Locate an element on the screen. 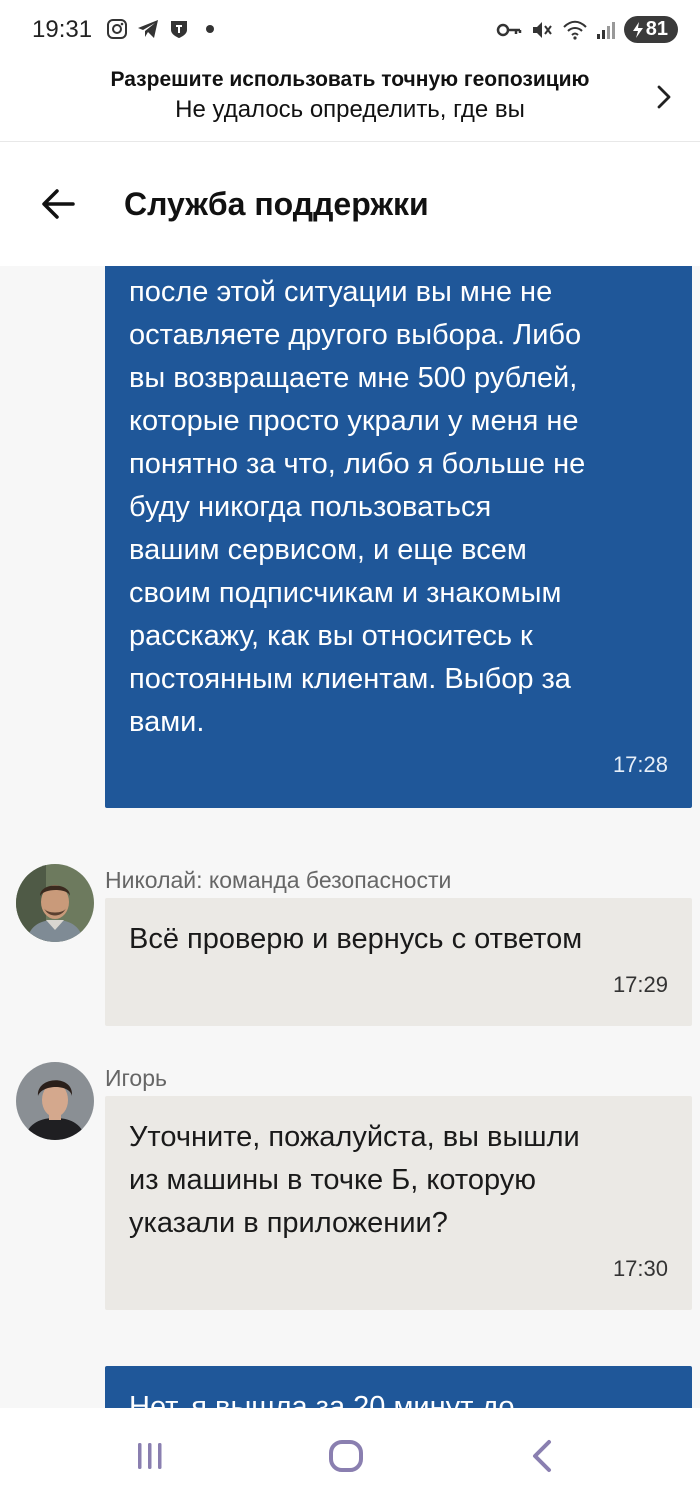  recent-apps-icon is located at coordinates (150, 1456).